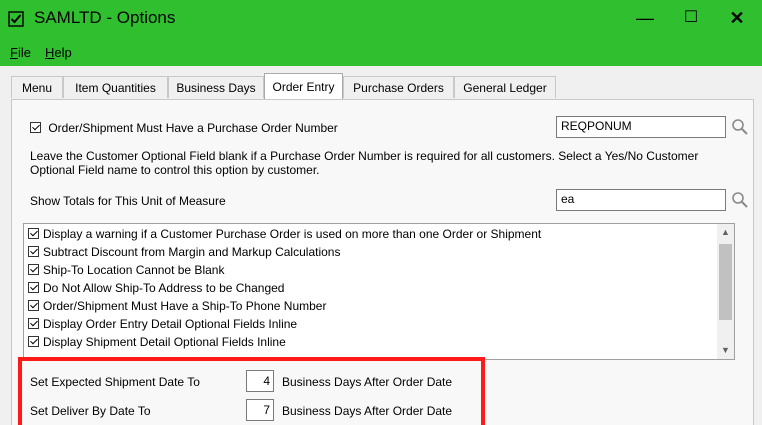 Image resolution: width=762 pixels, height=425 pixels. Describe the element at coordinates (128, 201) in the screenshot. I see `totals-uom-label: Show Totals for This Unit of Measure` at that location.